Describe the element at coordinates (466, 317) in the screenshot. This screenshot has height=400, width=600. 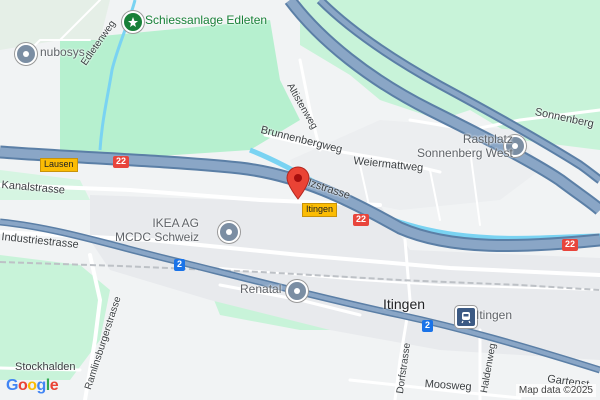
I see `train-station-icon` at that location.